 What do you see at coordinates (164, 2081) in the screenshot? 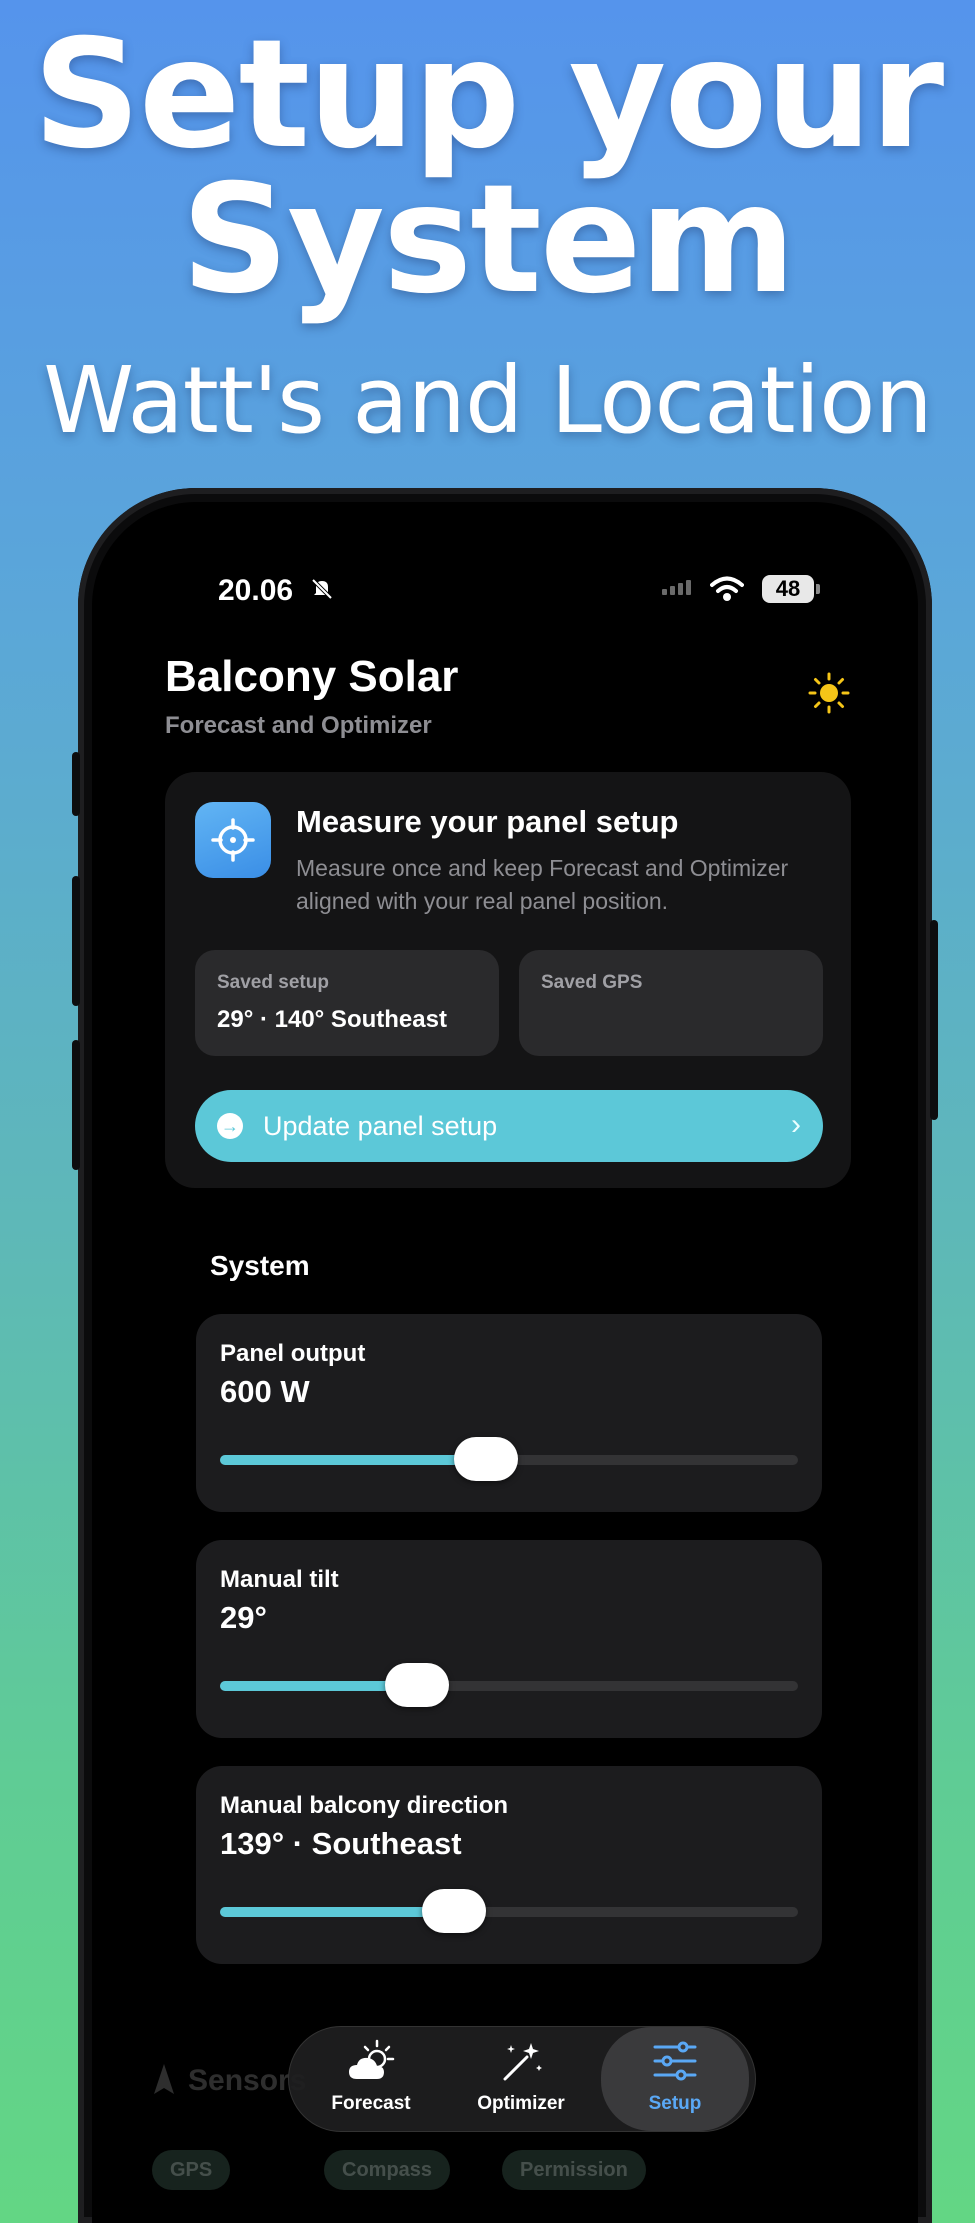
I see `location-arrow-icon` at bounding box center [164, 2081].